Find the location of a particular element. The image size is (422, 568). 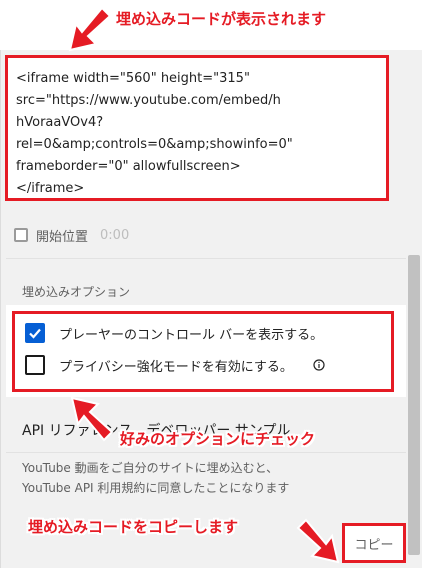

start-position-row: 開始位置 0:00 is located at coordinates (72, 235).